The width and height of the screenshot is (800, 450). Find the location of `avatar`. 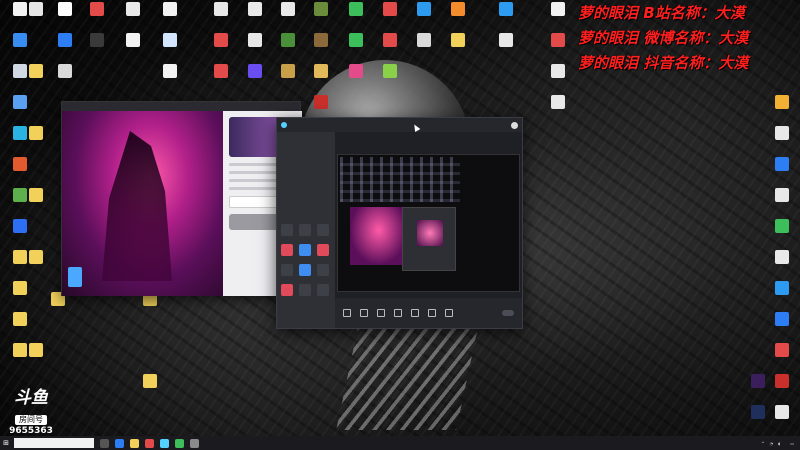

avatar is located at coordinates (514, 125).